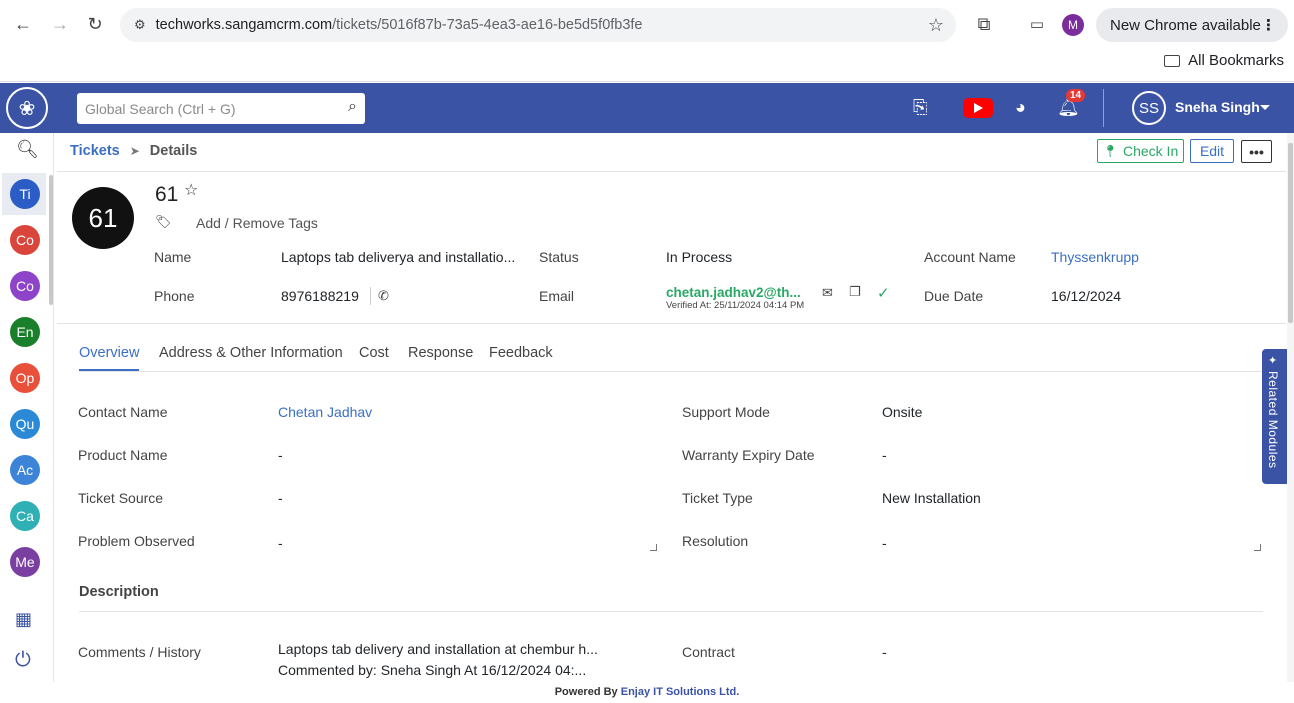 This screenshot has width=1294, height=703. I want to click on ticket-source-value: -, so click(280, 498).